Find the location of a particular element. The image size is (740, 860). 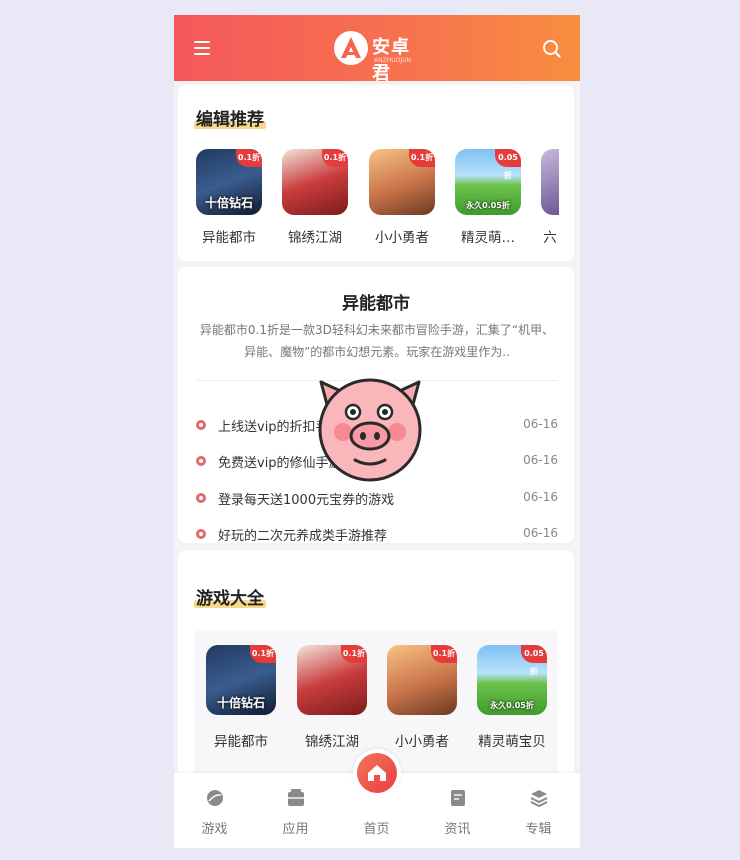

tab-label: 专辑 is located at coordinates (538, 829).